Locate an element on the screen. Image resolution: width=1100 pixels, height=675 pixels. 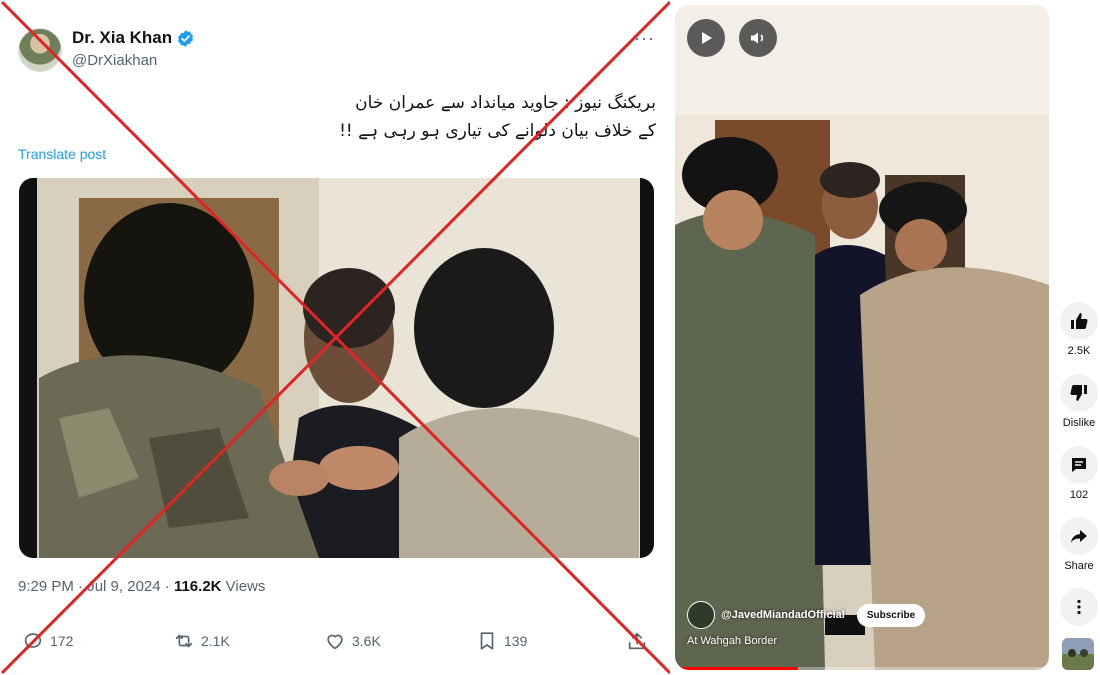
tweet-text-line-1: بریکنگ نیوز : جاوید میانداد سے عمران خان is located at coordinates (505, 103).